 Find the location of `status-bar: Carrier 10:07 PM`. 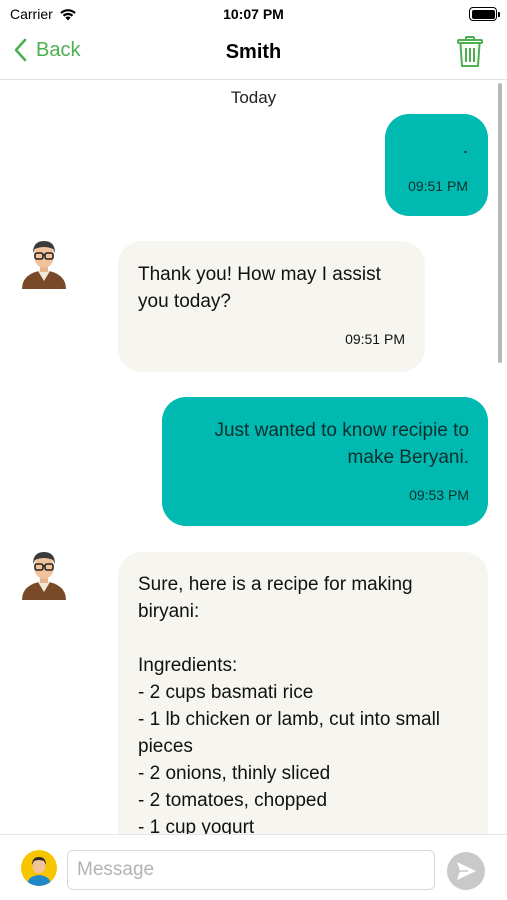

status-bar: Carrier 10:07 PM is located at coordinates (253, 14).